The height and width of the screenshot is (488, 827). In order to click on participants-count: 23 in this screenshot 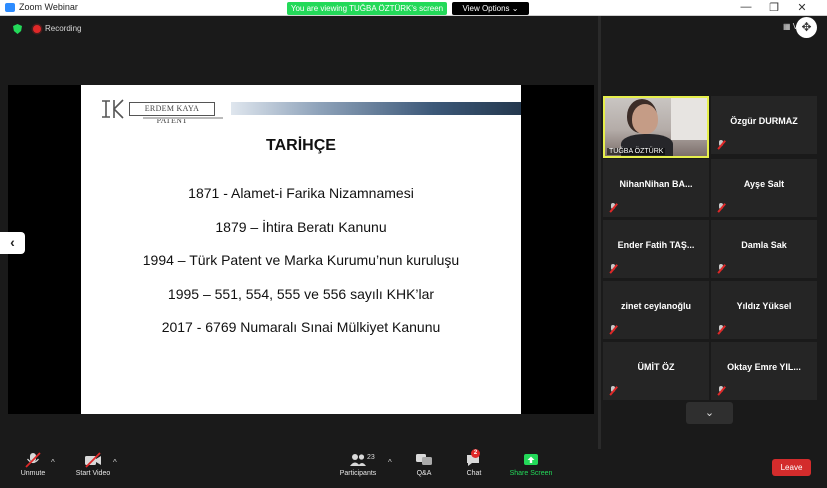, I will do `click(371, 457)`.